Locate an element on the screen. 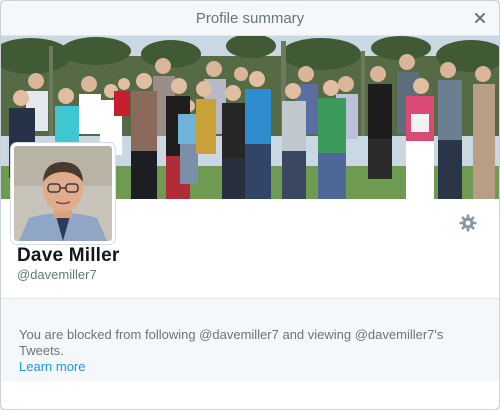  dialog-header: Profile summary is located at coordinates (250, 18).